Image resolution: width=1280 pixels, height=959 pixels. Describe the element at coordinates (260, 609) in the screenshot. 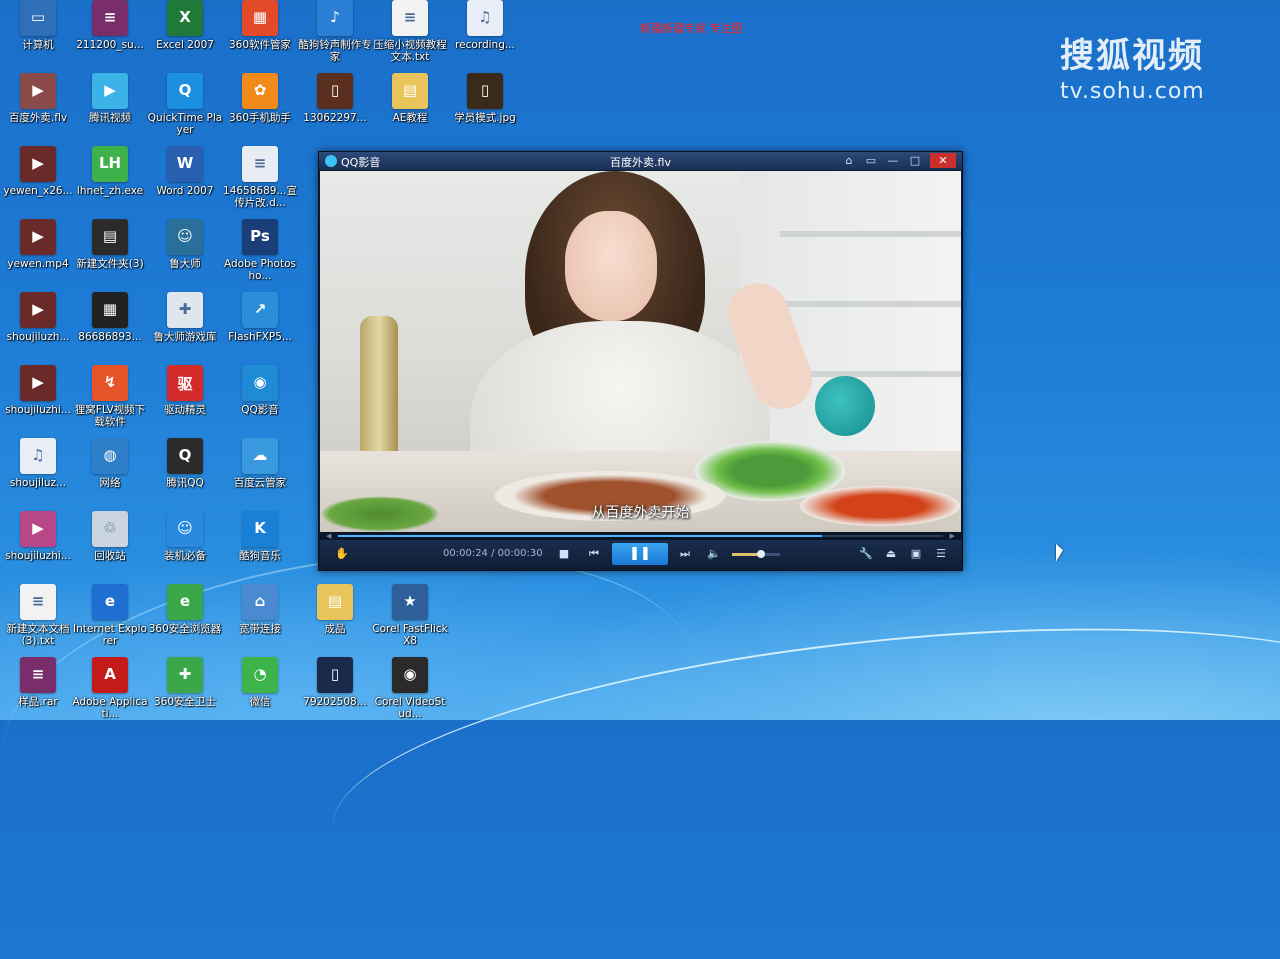

I see `desktop-icon: ⌂ 宽带连接` at that location.